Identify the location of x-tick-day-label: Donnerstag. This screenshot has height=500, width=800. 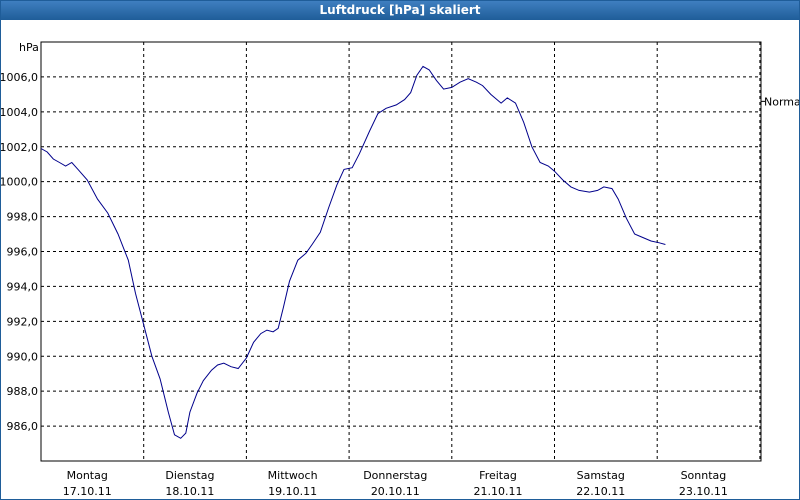
(395, 475).